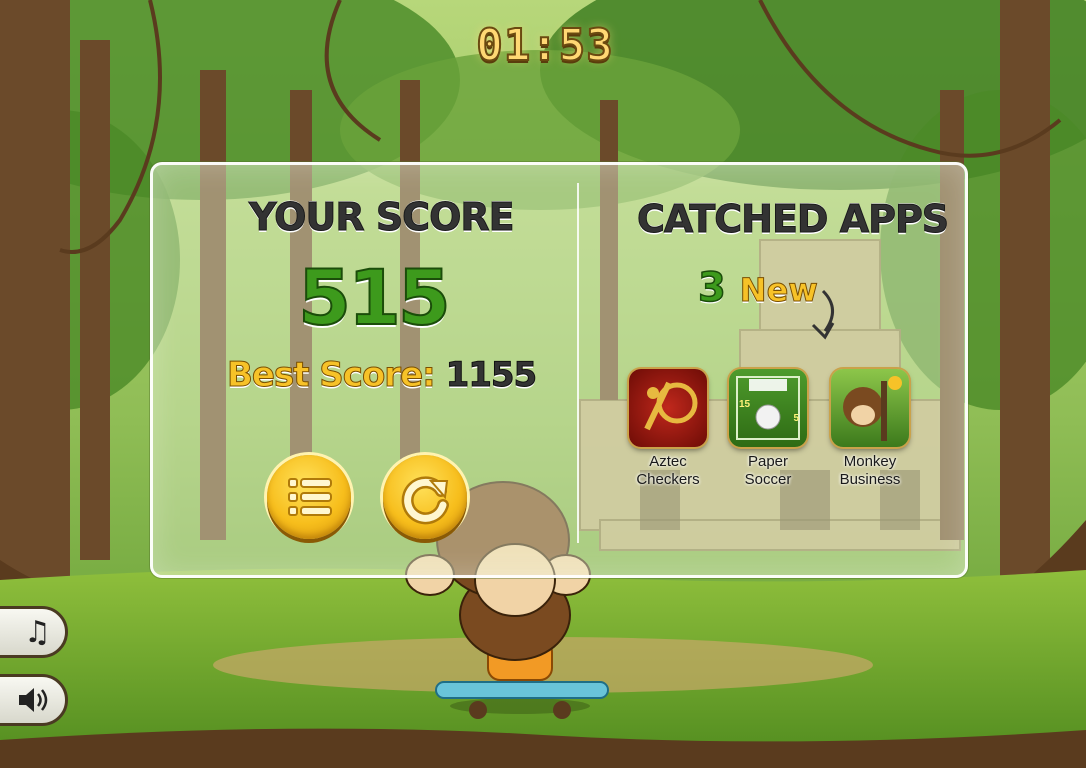 The image size is (1086, 768). I want to click on app-aztec-checkers: Aztec Checkers, so click(668, 429).